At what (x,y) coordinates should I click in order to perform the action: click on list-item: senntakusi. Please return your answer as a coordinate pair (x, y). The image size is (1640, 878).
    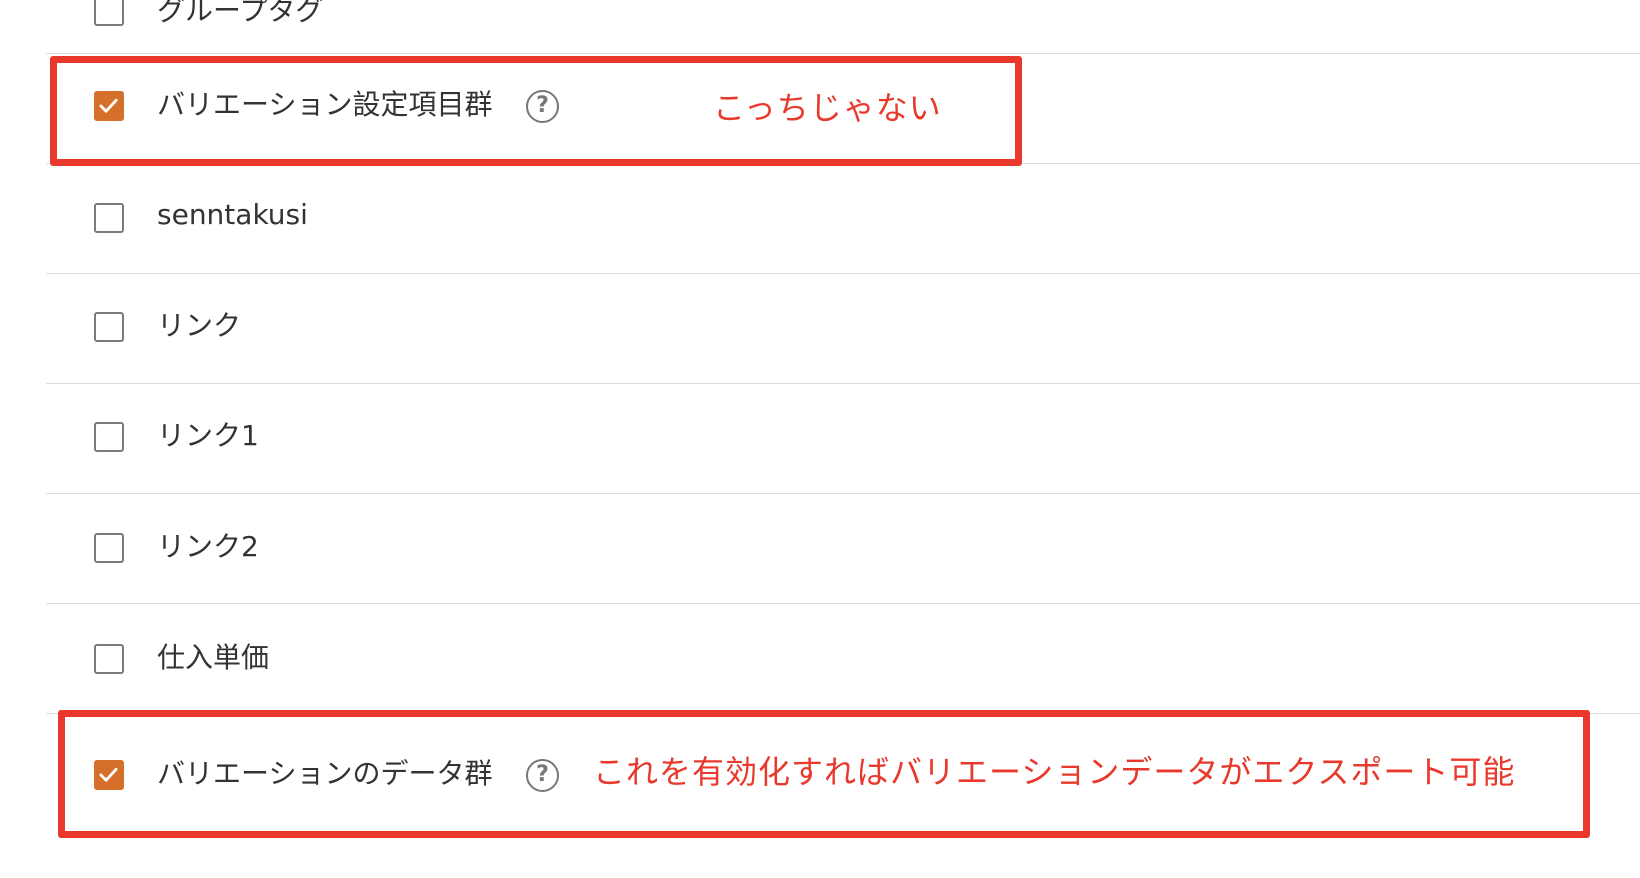
    Looking at the image, I should click on (843, 219).